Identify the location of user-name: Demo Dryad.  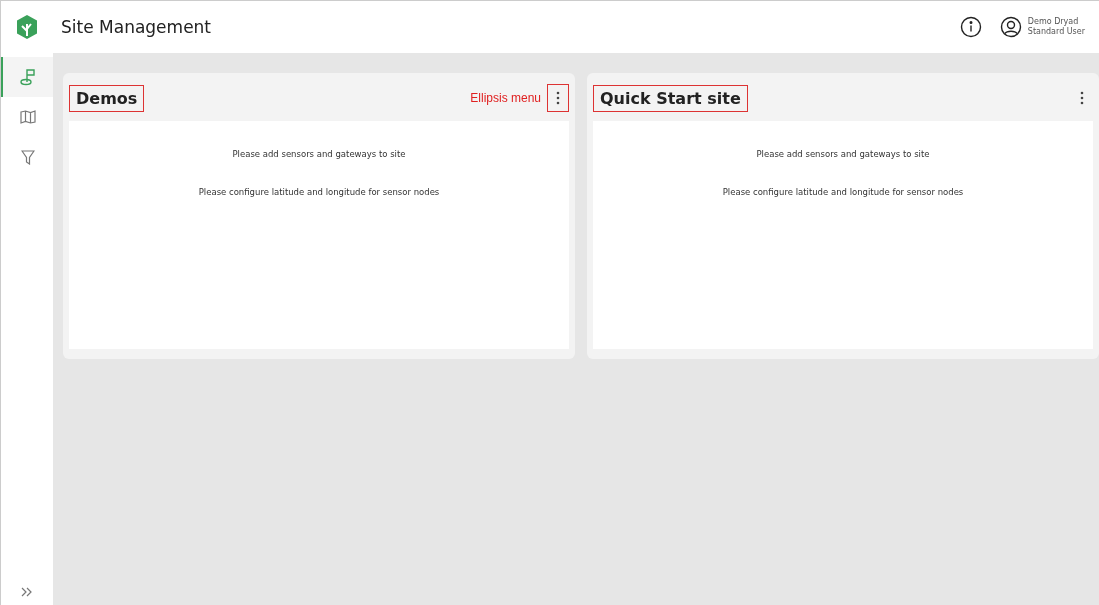
(1053, 22).